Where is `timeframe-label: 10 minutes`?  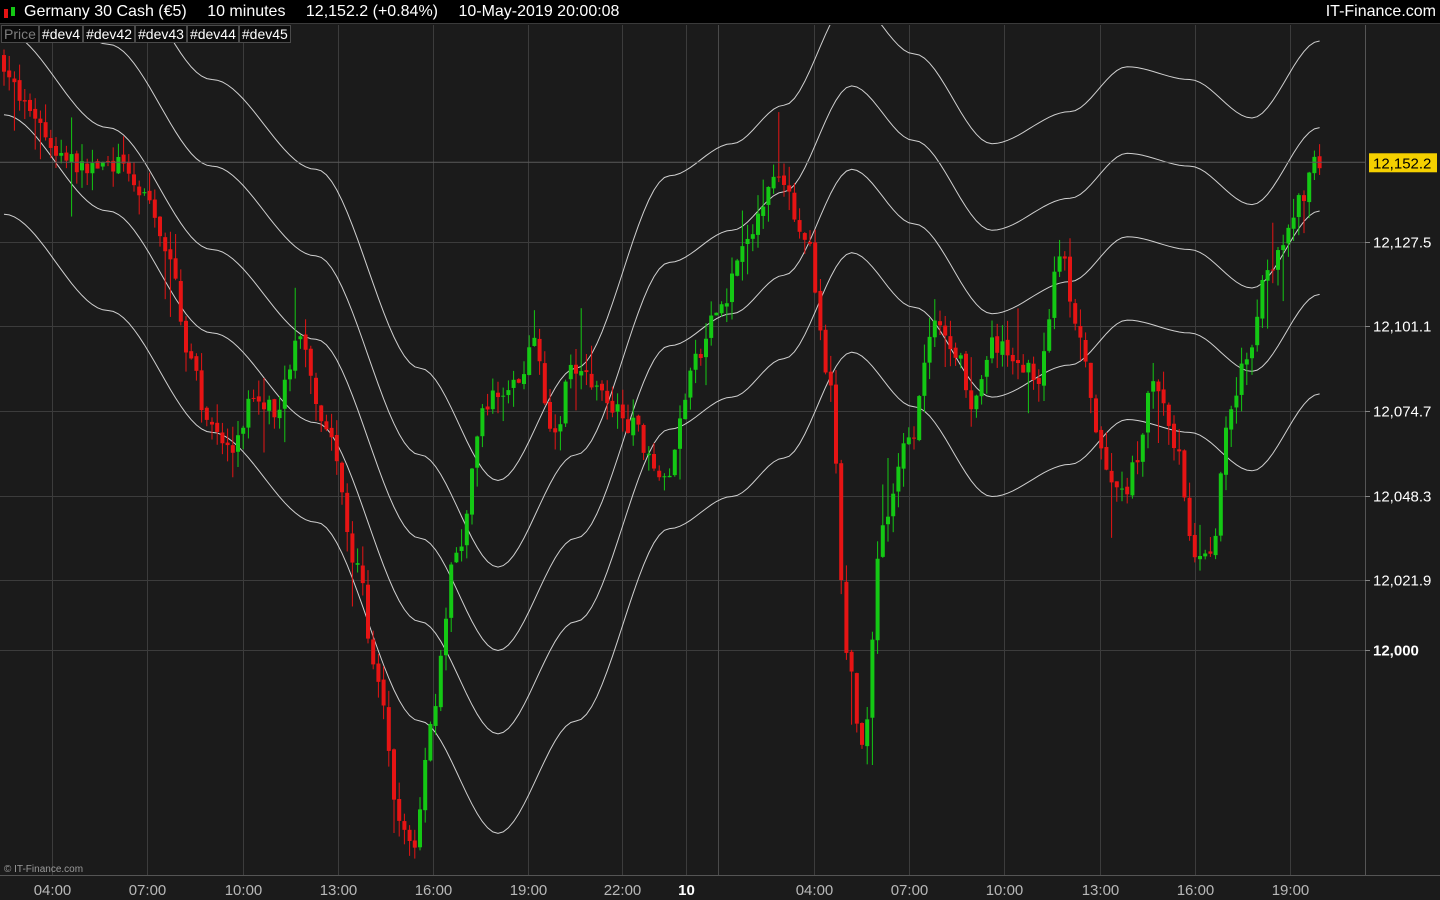
timeframe-label: 10 minutes is located at coordinates (246, 11).